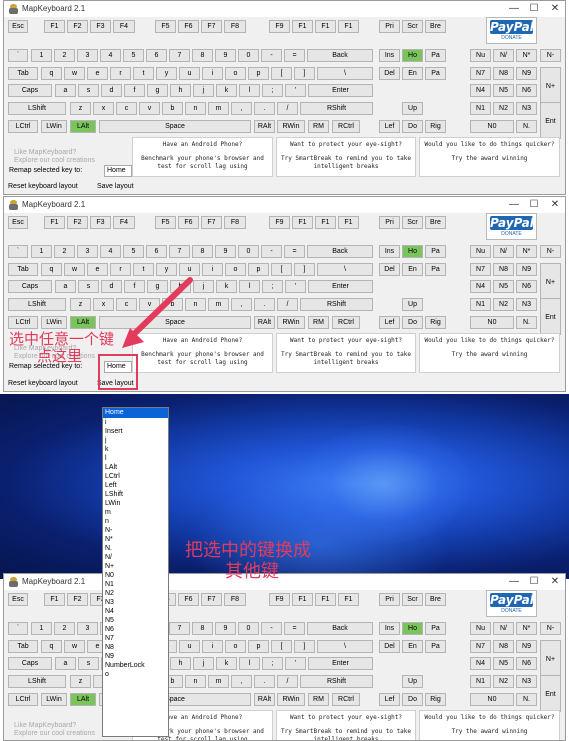 The height and width of the screenshot is (741, 569). Describe the element at coordinates (135, 557) in the screenshot. I see `dropdown-option: N/` at that location.